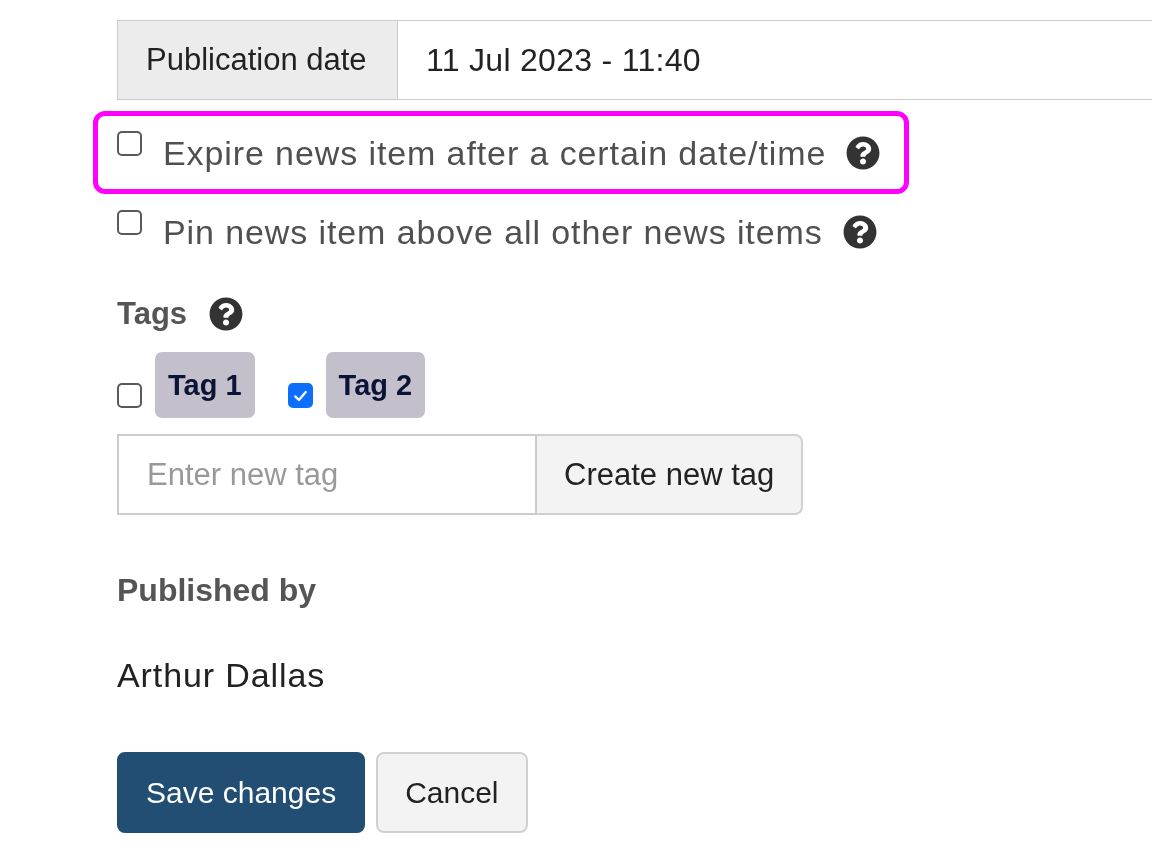 The image size is (1152, 855). What do you see at coordinates (221, 675) in the screenshot?
I see `publisher-name: Arthur Dallas` at bounding box center [221, 675].